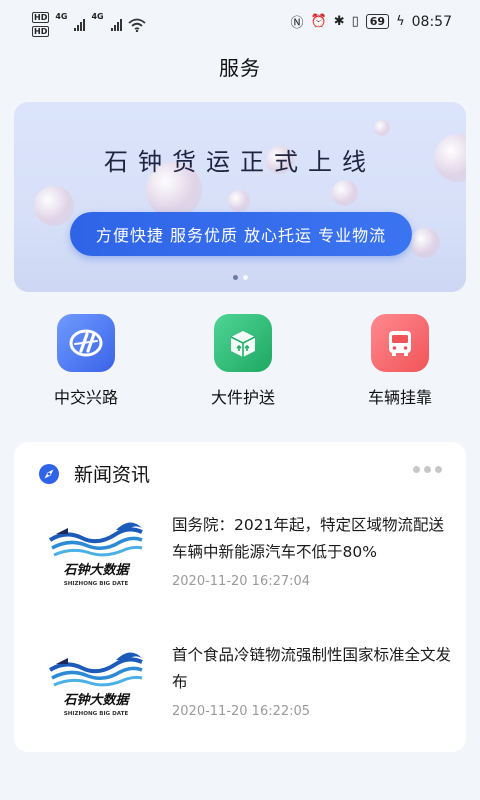  I want to click on wifi-icon, so click(137, 25).